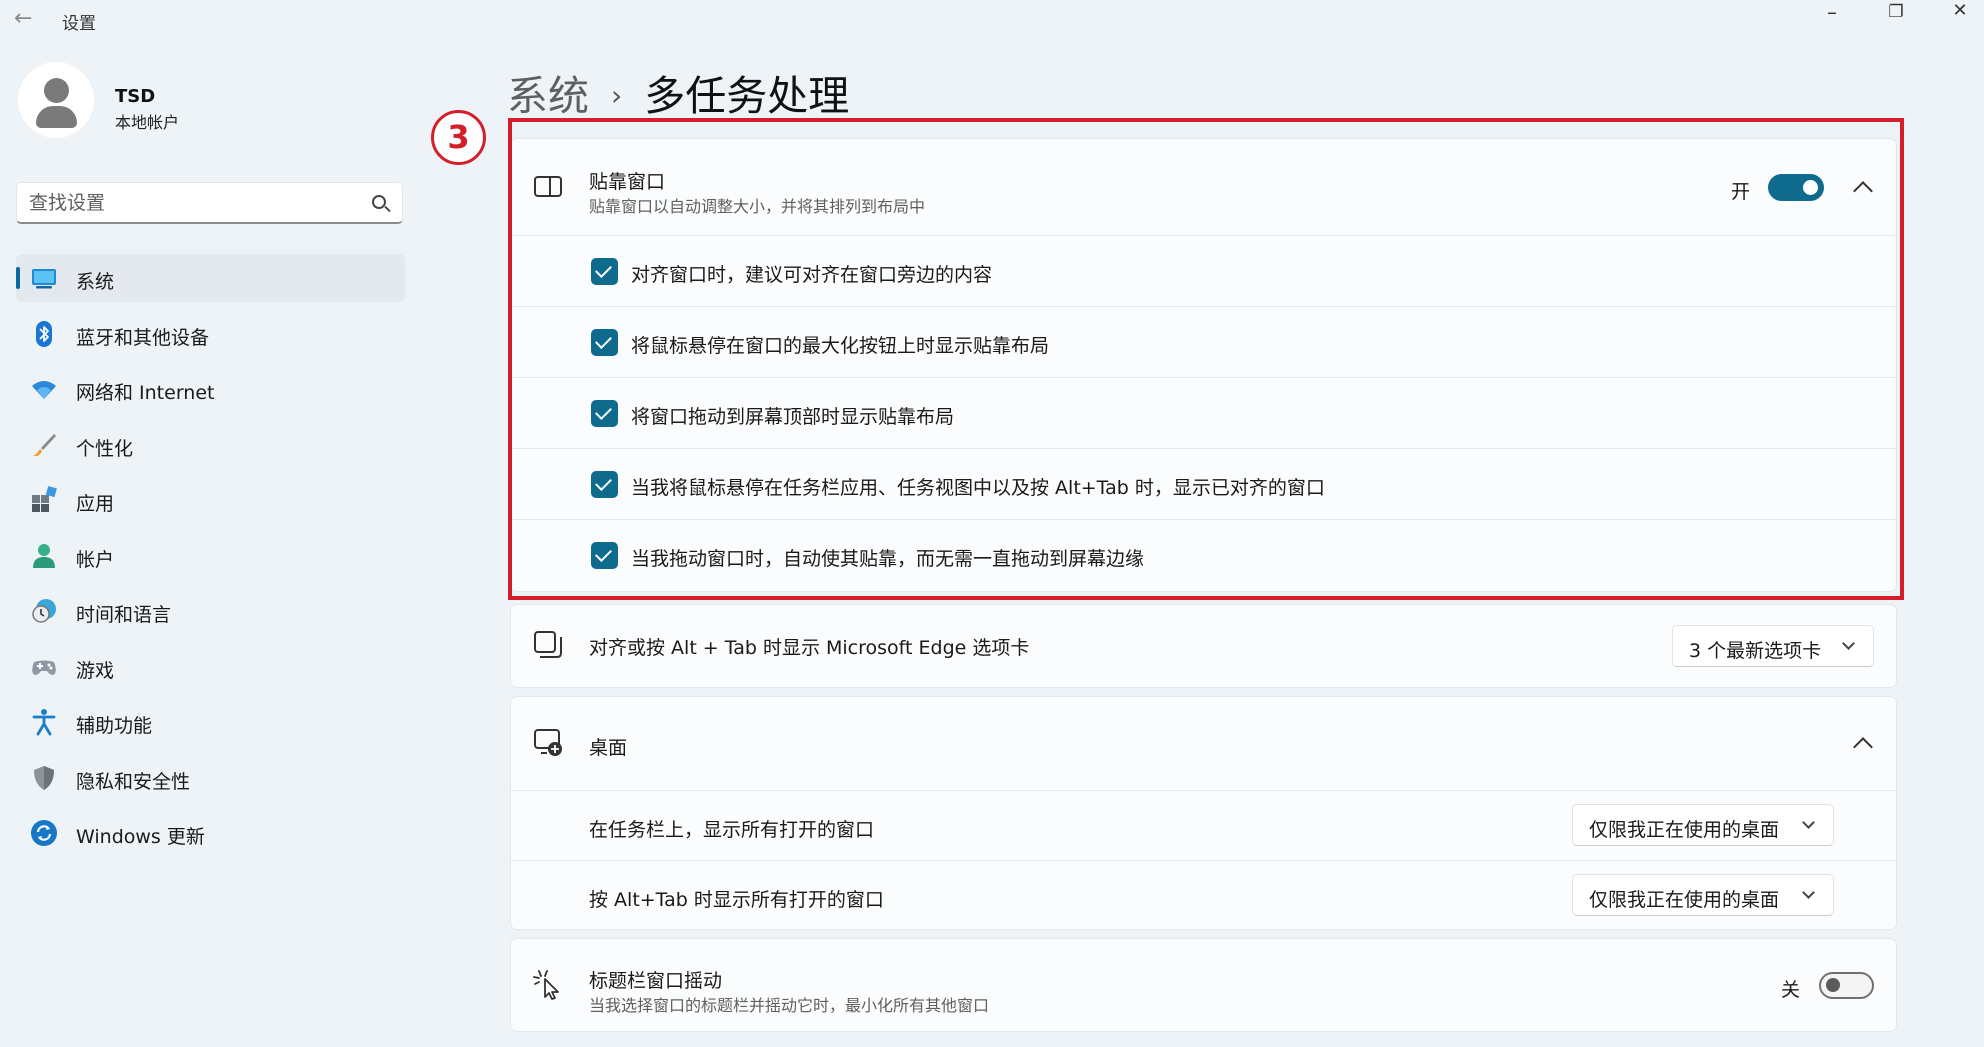  I want to click on dropdown-value: 3 个最新选项卡, so click(1755, 651).